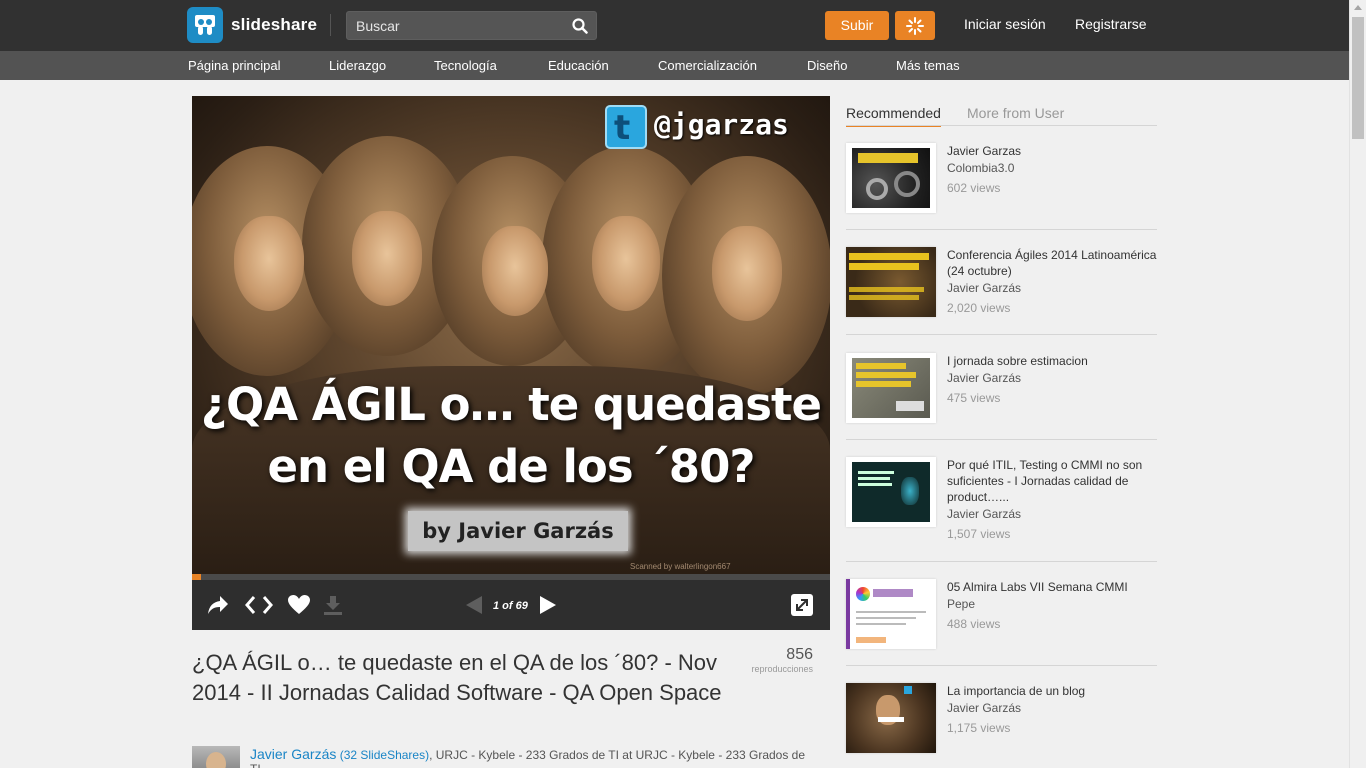 This screenshot has width=1366, height=768. I want to click on nav-leadership: Liderazgo, so click(357, 65).